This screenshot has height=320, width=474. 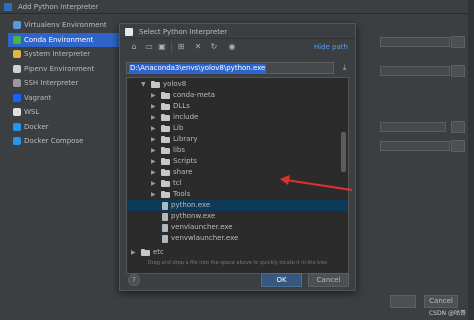 What do you see at coordinates (38, 97) in the screenshot?
I see `sidebar-item-label: Vagrant` at bounding box center [38, 97].